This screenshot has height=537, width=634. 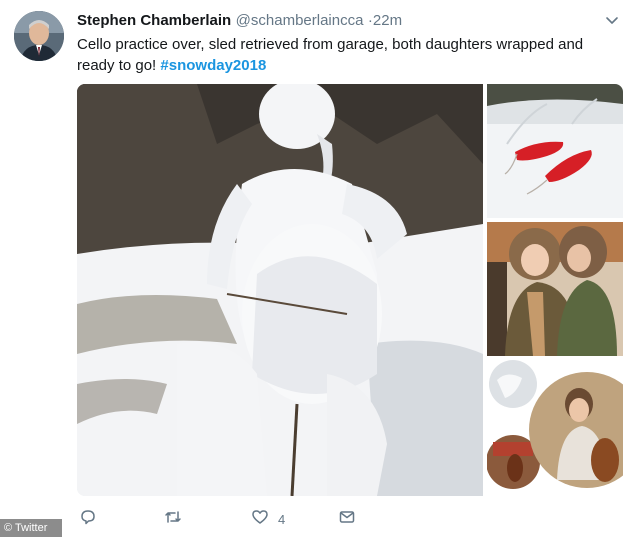 What do you see at coordinates (612, 21) in the screenshot?
I see `chevron-down-icon` at bounding box center [612, 21].